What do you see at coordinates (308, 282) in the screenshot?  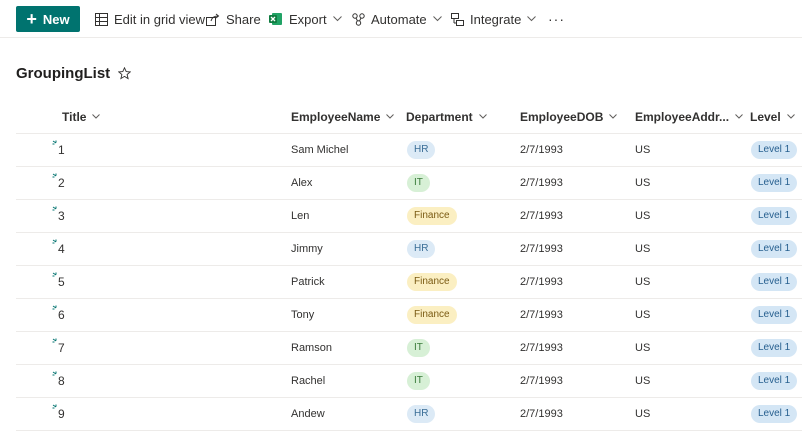 I see `employee-name-cell: Patrick` at bounding box center [308, 282].